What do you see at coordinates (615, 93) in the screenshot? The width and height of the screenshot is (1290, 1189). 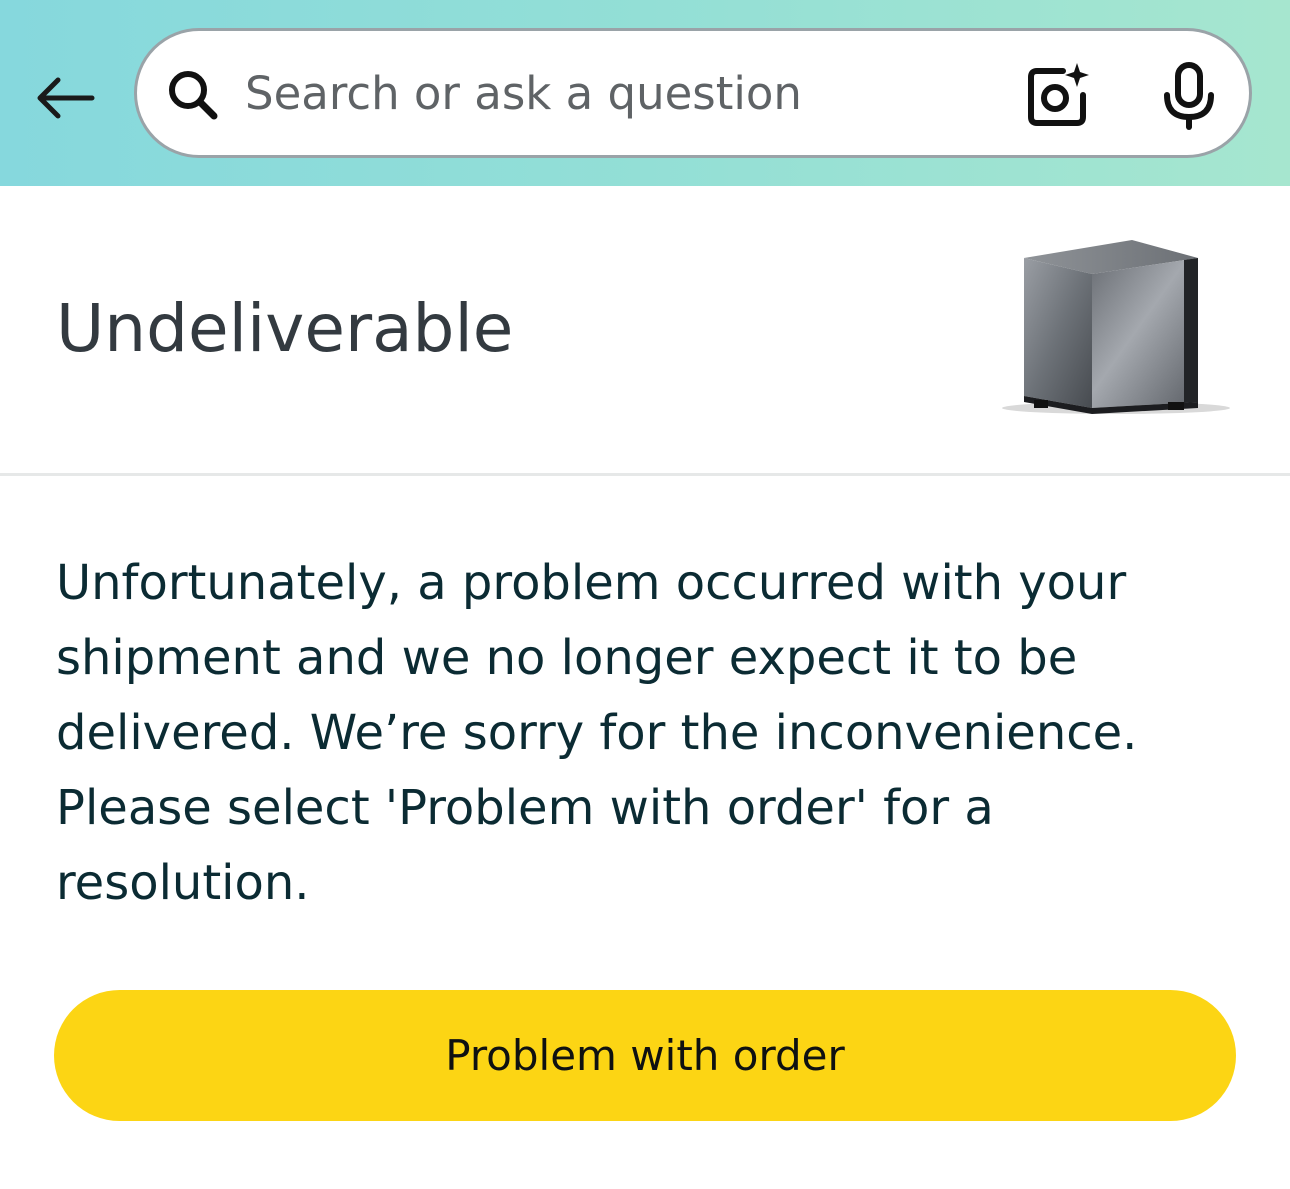 I see `search-input` at bounding box center [615, 93].